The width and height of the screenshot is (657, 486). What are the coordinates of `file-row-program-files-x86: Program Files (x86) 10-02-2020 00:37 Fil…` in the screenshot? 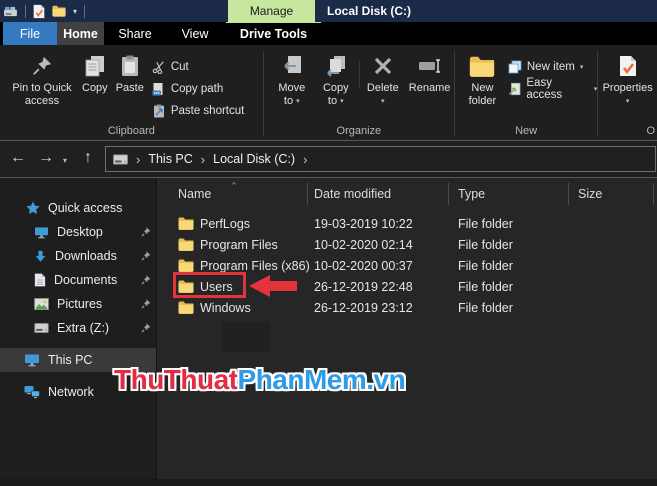 It's located at (407, 265).